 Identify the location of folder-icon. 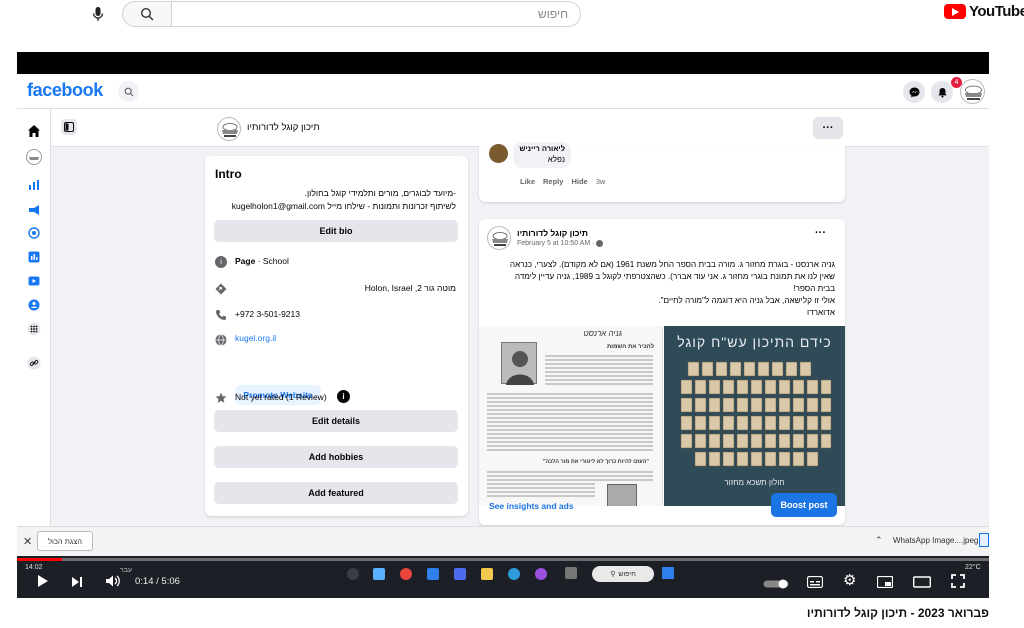
(487, 574).